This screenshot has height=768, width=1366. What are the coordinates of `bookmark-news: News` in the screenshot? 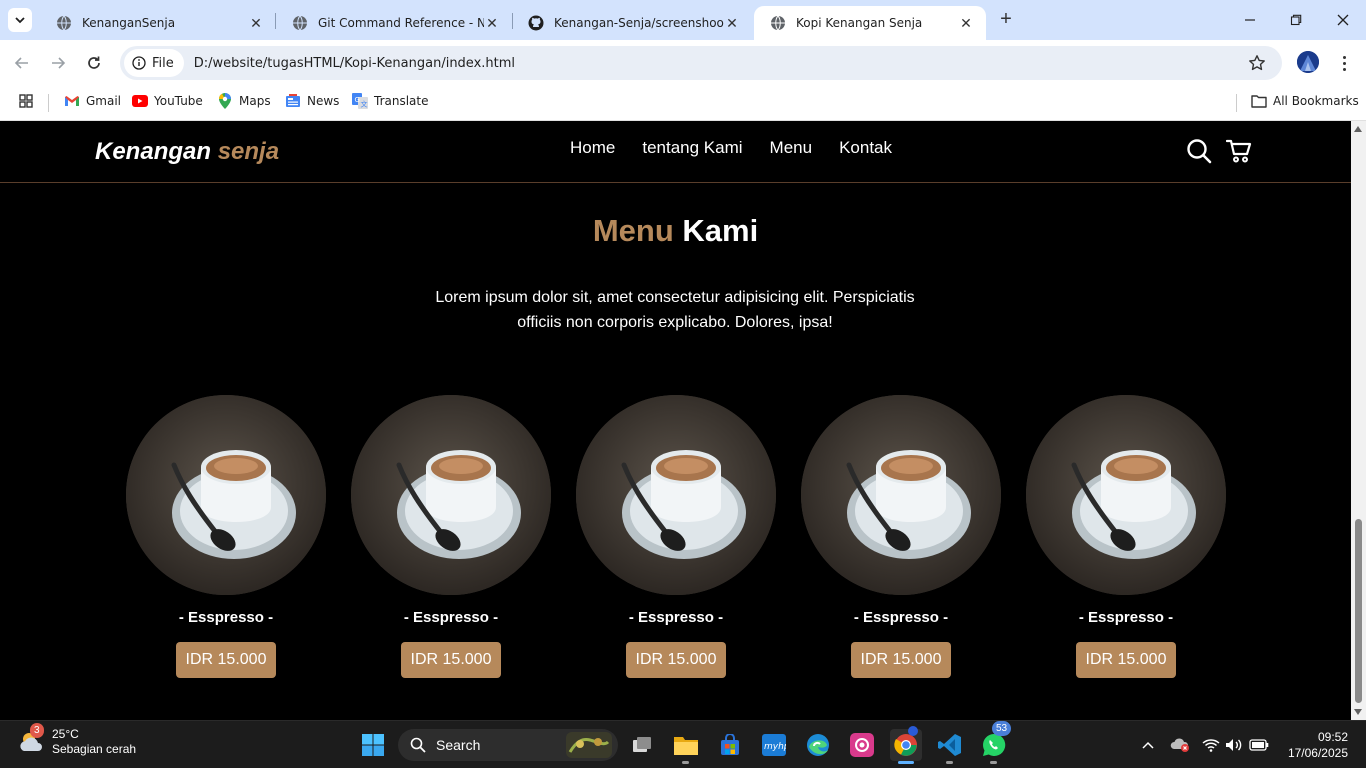 It's located at (312, 101).